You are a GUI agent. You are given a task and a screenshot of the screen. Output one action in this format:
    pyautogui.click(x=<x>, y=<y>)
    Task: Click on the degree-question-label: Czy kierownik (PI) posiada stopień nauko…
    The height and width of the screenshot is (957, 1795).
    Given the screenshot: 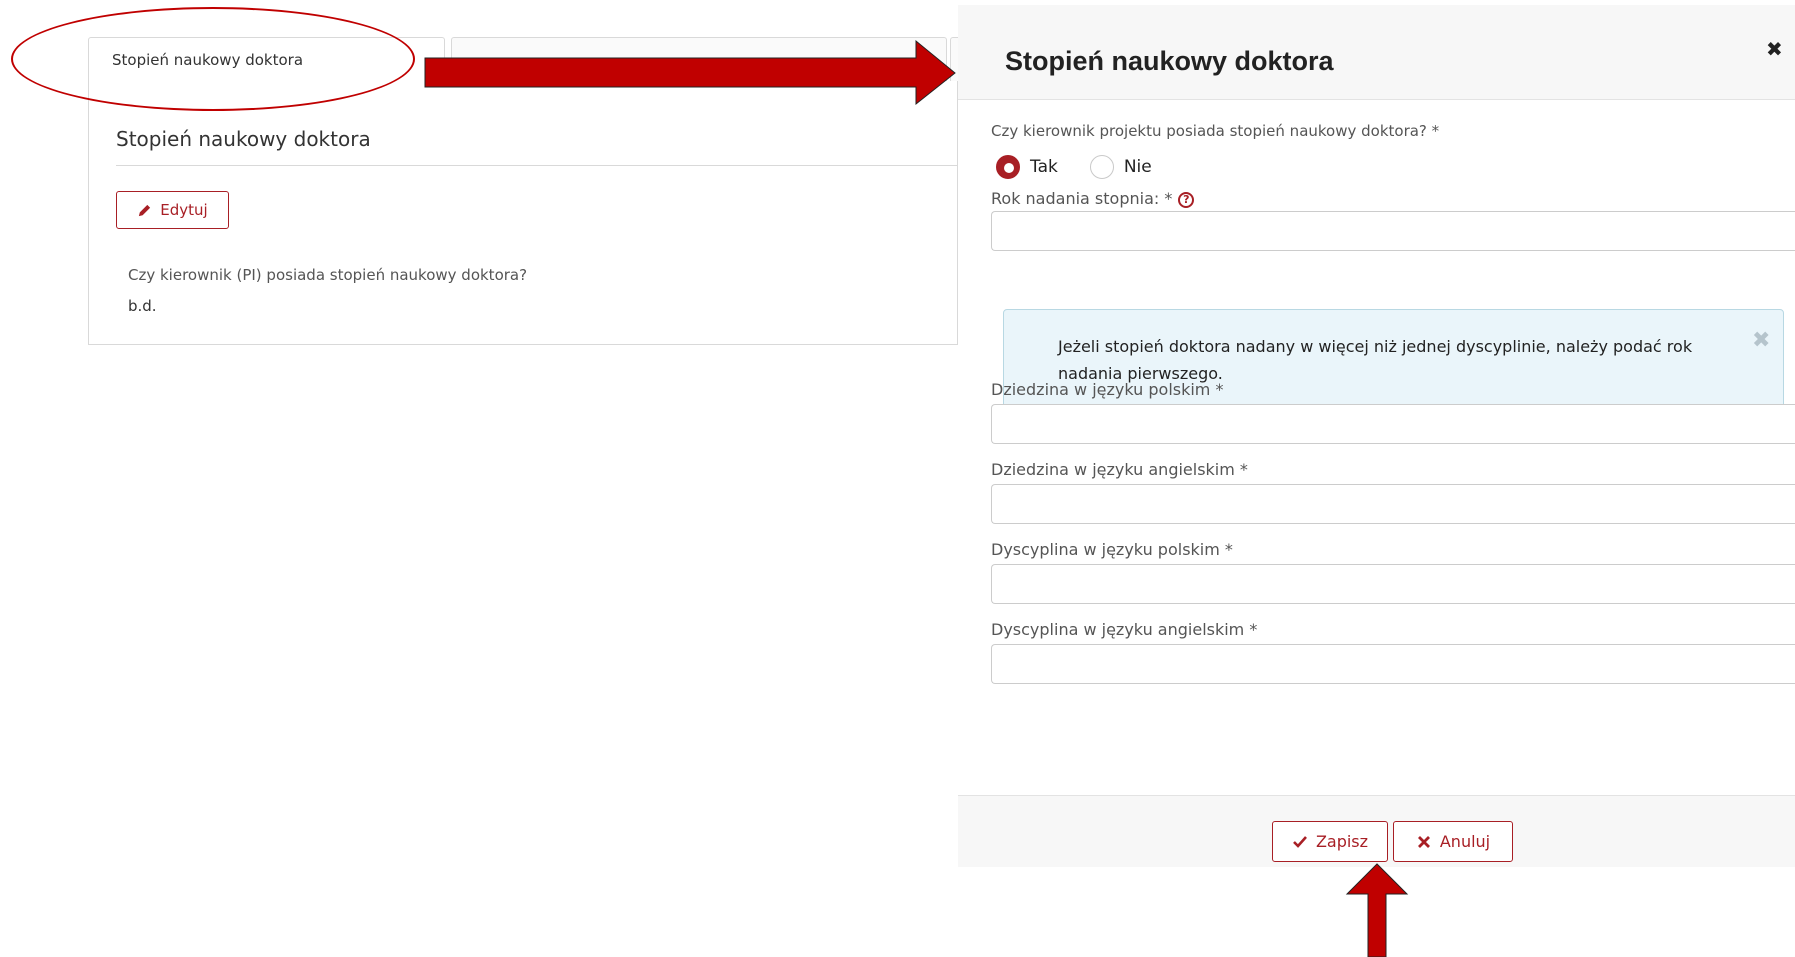 What is the action you would take?
    pyautogui.click(x=328, y=275)
    